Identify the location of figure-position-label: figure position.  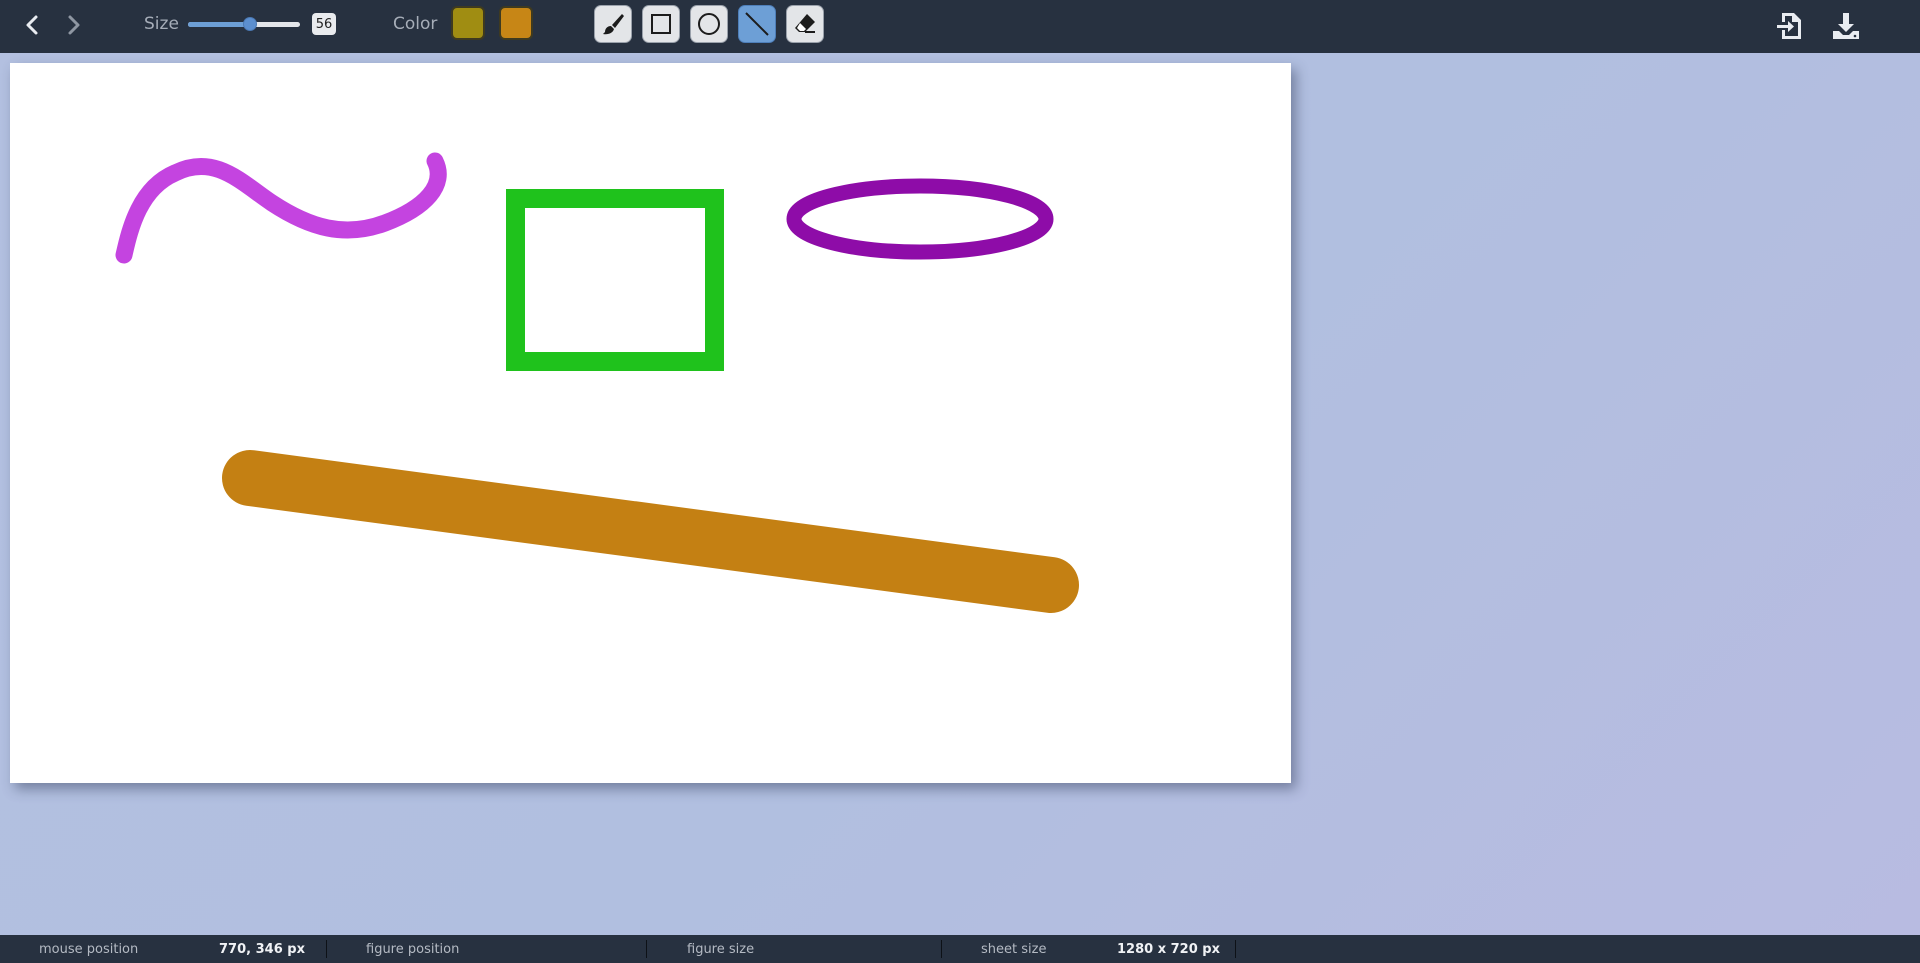
(413, 949).